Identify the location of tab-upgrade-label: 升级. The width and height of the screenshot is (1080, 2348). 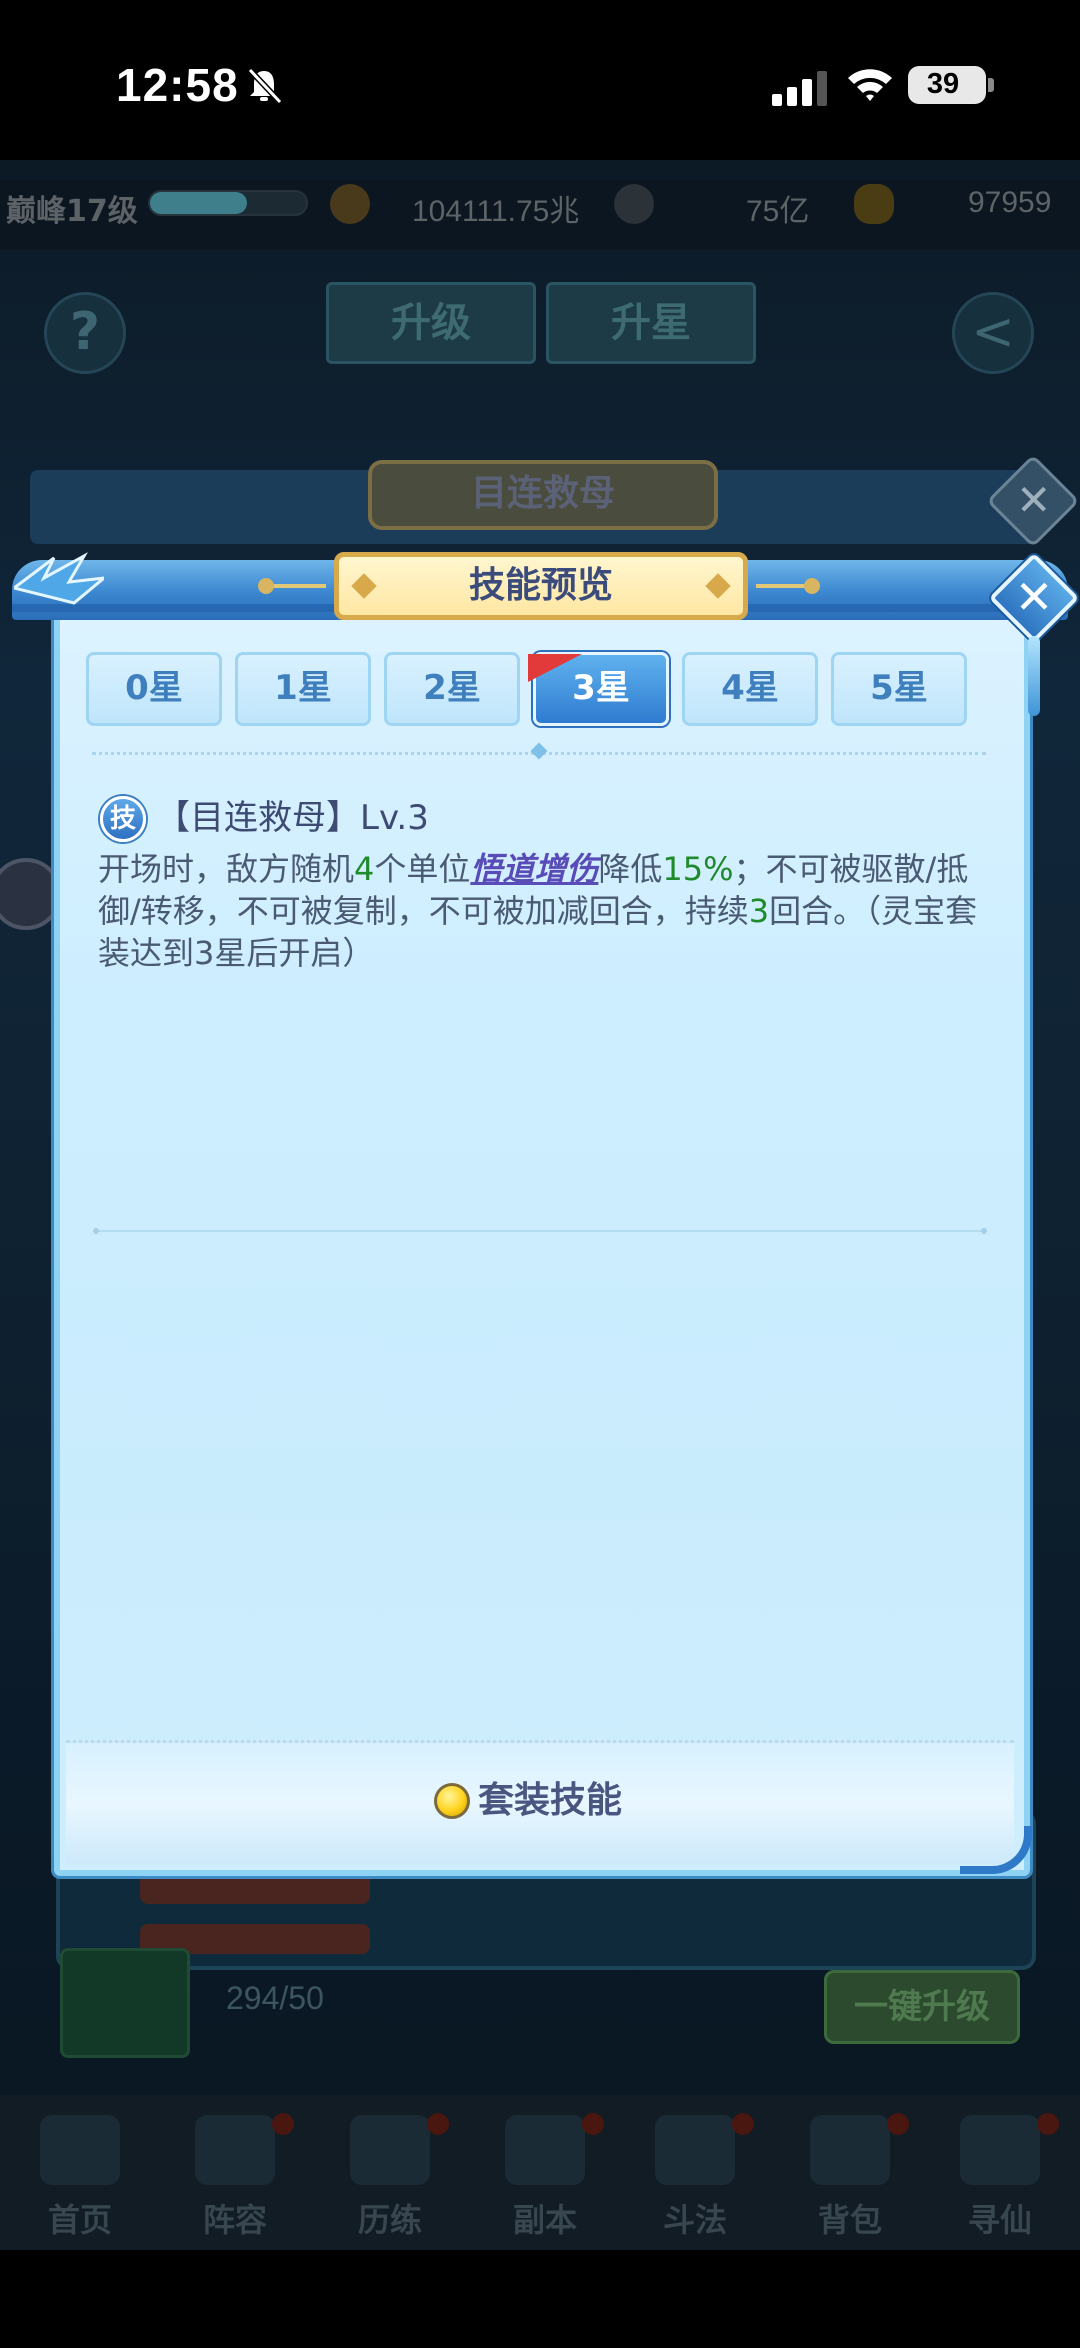
(431, 323).